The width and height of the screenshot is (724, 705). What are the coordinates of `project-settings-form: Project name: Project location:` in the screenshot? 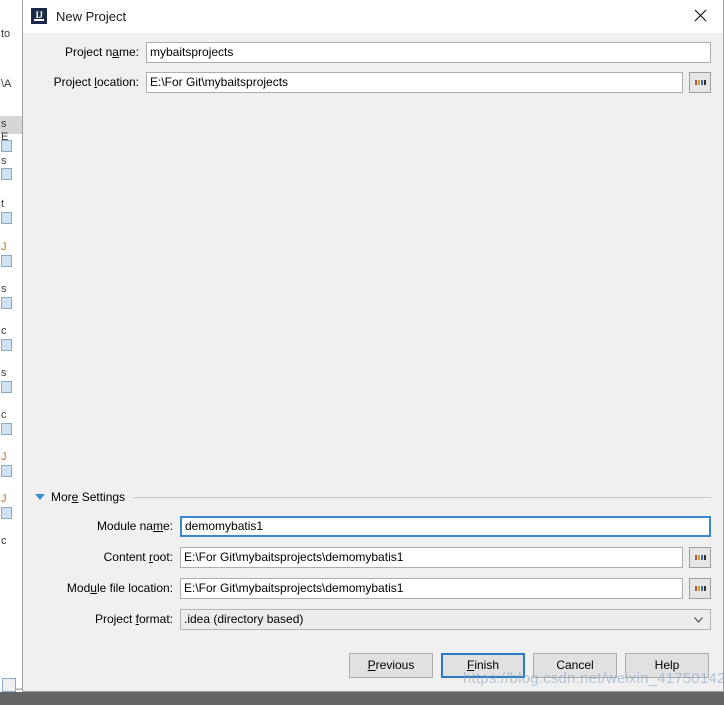 It's located at (373, 67).